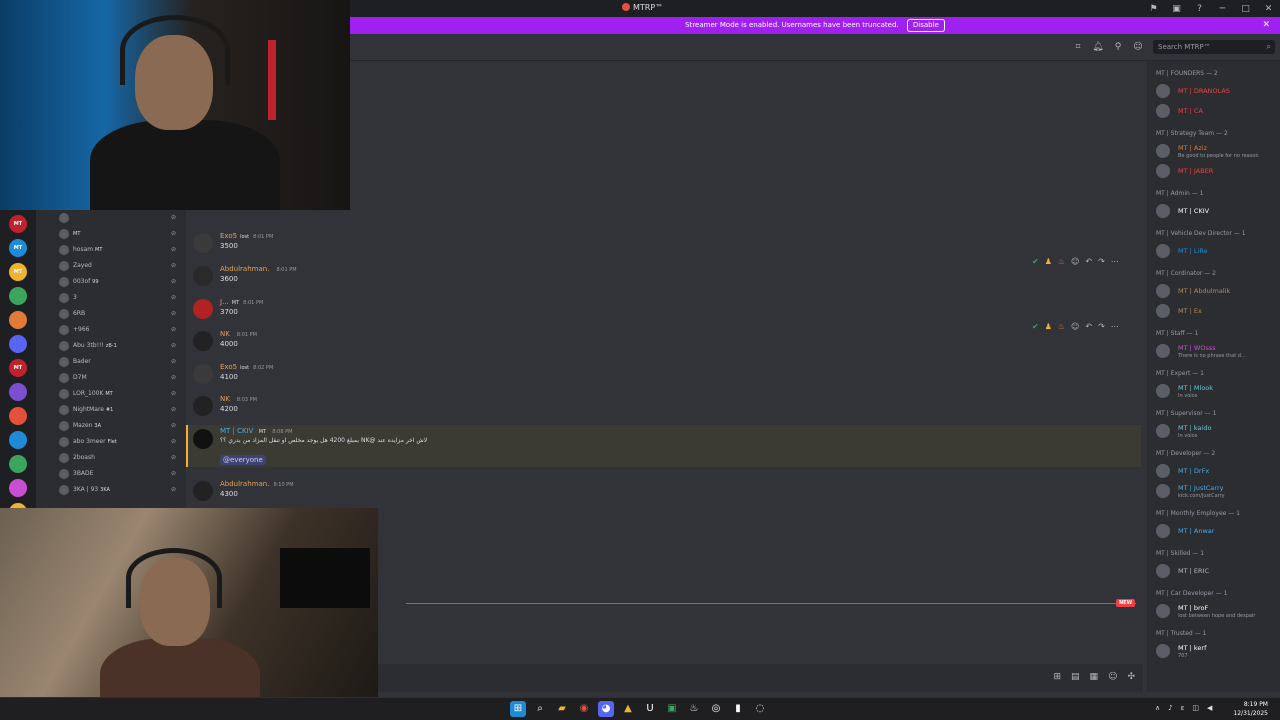 The height and width of the screenshot is (720, 1280). I want to click on app-icon-4: ▮, so click(738, 709).